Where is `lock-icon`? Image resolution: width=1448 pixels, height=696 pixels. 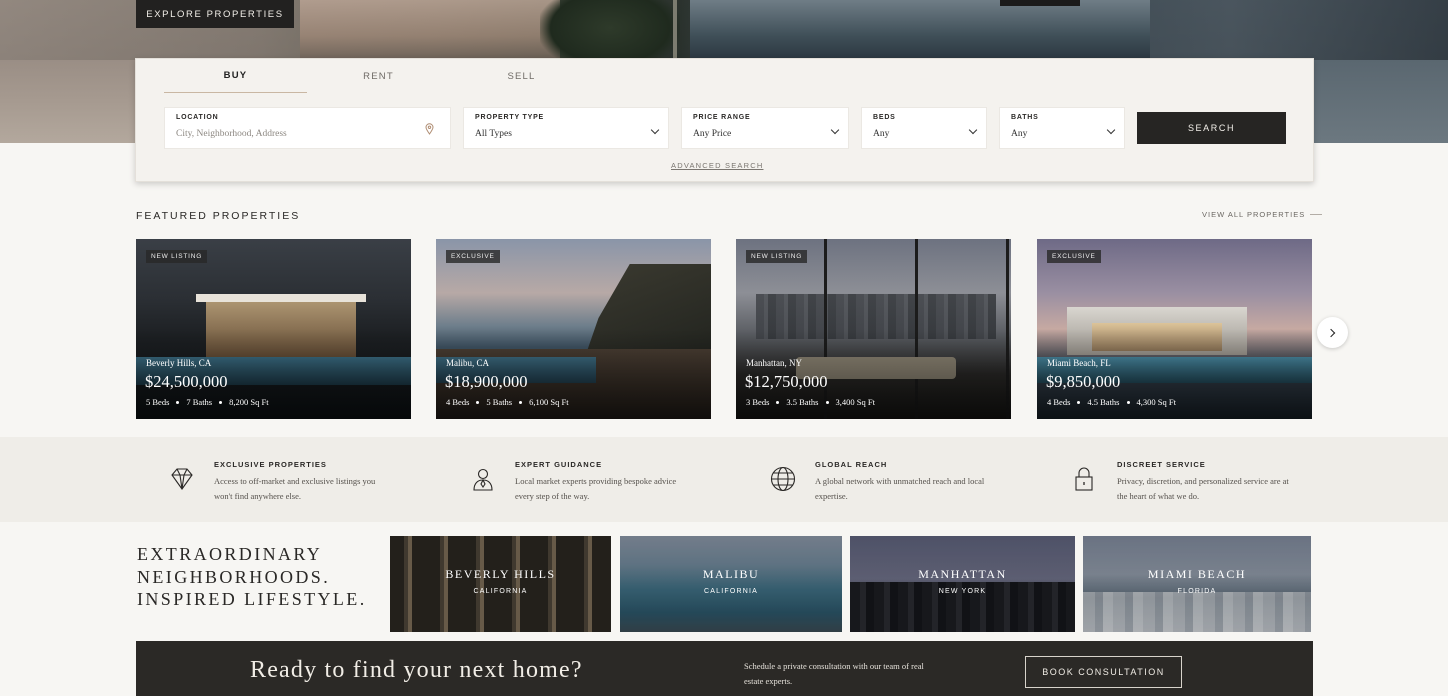
lock-icon is located at coordinates (1084, 479).